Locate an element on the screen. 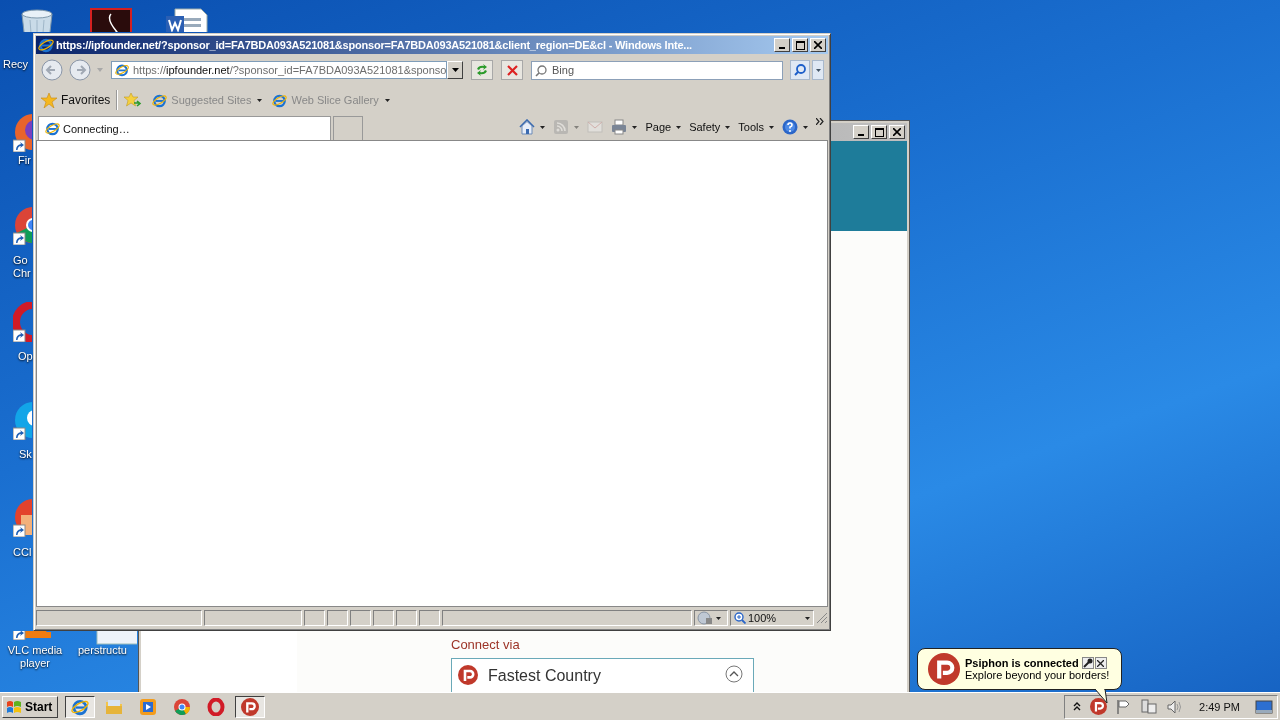 This screenshot has width=1280, height=720. feed-icon is located at coordinates (561, 127).